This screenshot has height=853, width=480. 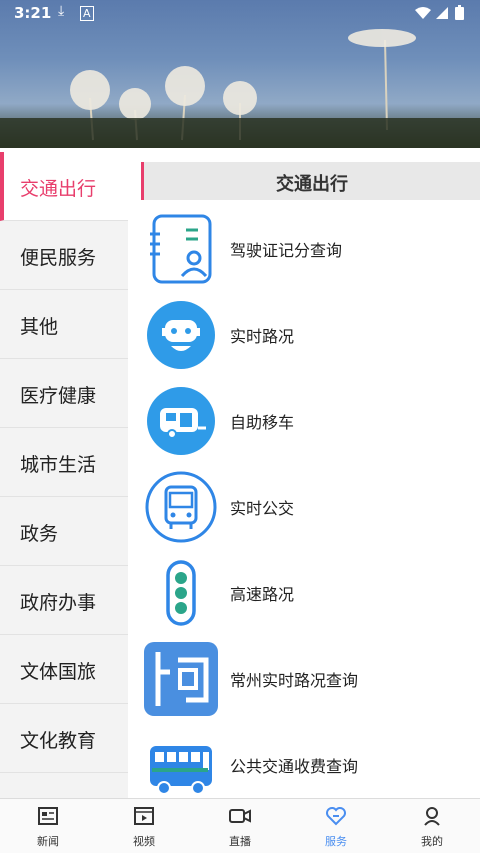 I want to click on public-bus-icon, so click(x=181, y=770).